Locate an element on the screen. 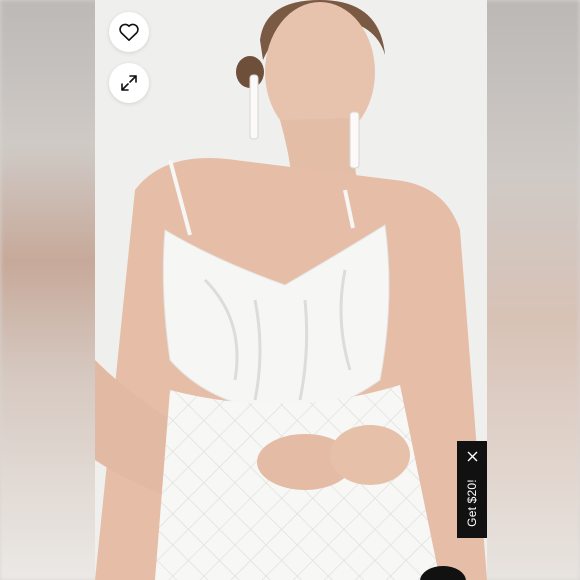  promo-tab: Get $20! is located at coordinates (472, 489).